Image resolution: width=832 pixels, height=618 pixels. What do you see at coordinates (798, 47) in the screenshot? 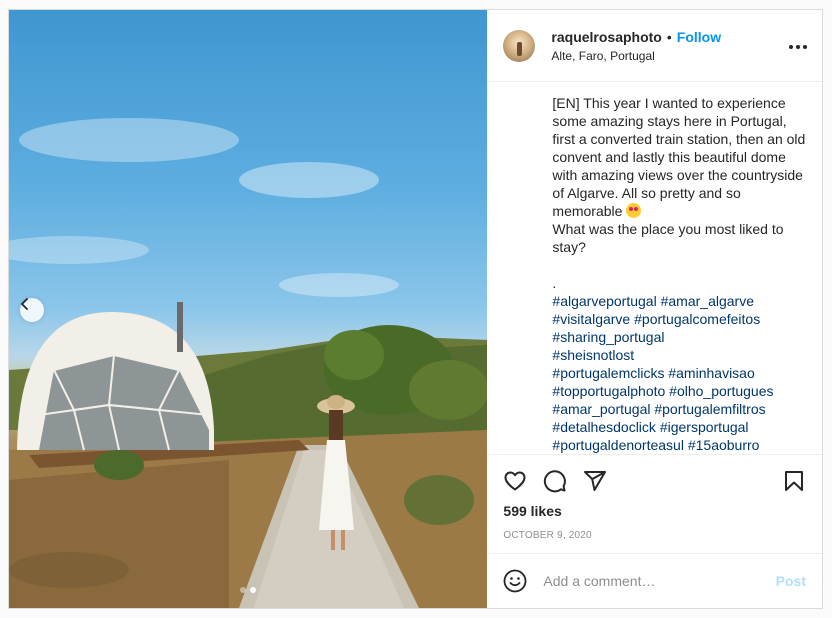
I see `more-options-icon` at bounding box center [798, 47].